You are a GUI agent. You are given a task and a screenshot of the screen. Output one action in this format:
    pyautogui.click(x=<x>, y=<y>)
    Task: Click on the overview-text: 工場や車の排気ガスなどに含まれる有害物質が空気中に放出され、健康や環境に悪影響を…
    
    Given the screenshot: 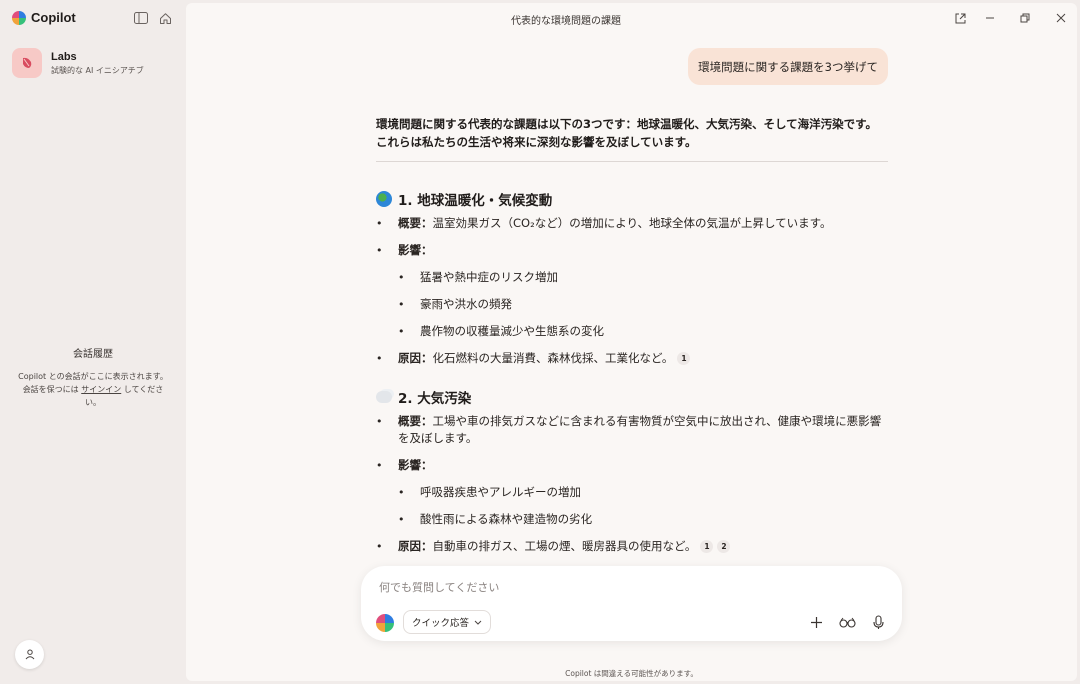 What is the action you would take?
    pyautogui.click(x=640, y=429)
    